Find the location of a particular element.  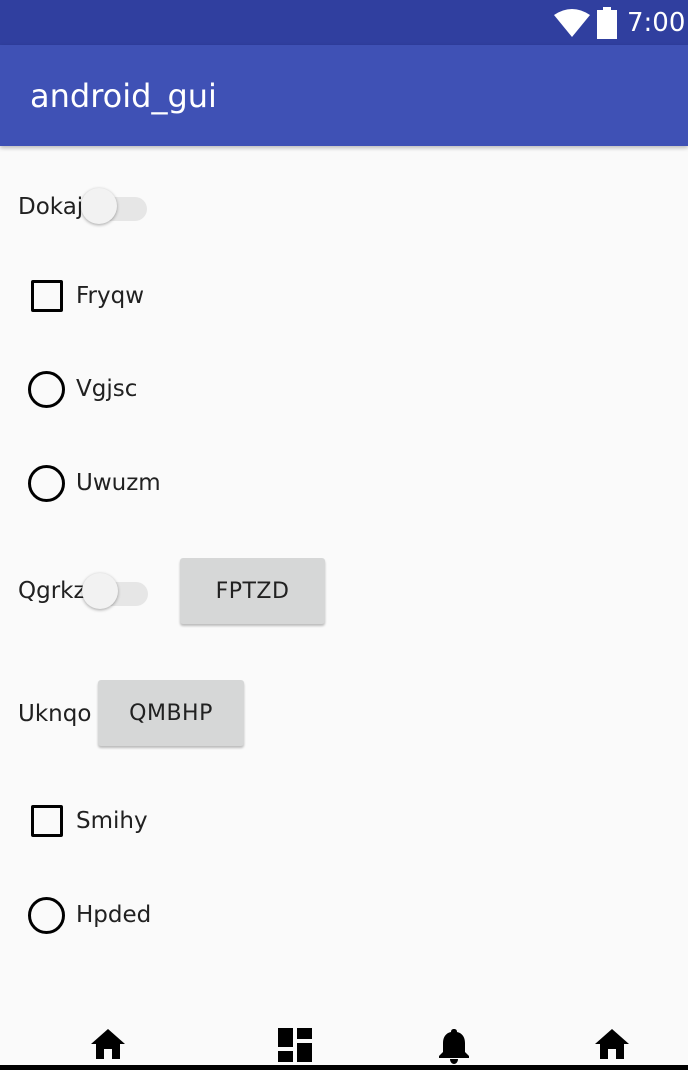

radio-label-uwuzm: Uwuzm is located at coordinates (118, 483).